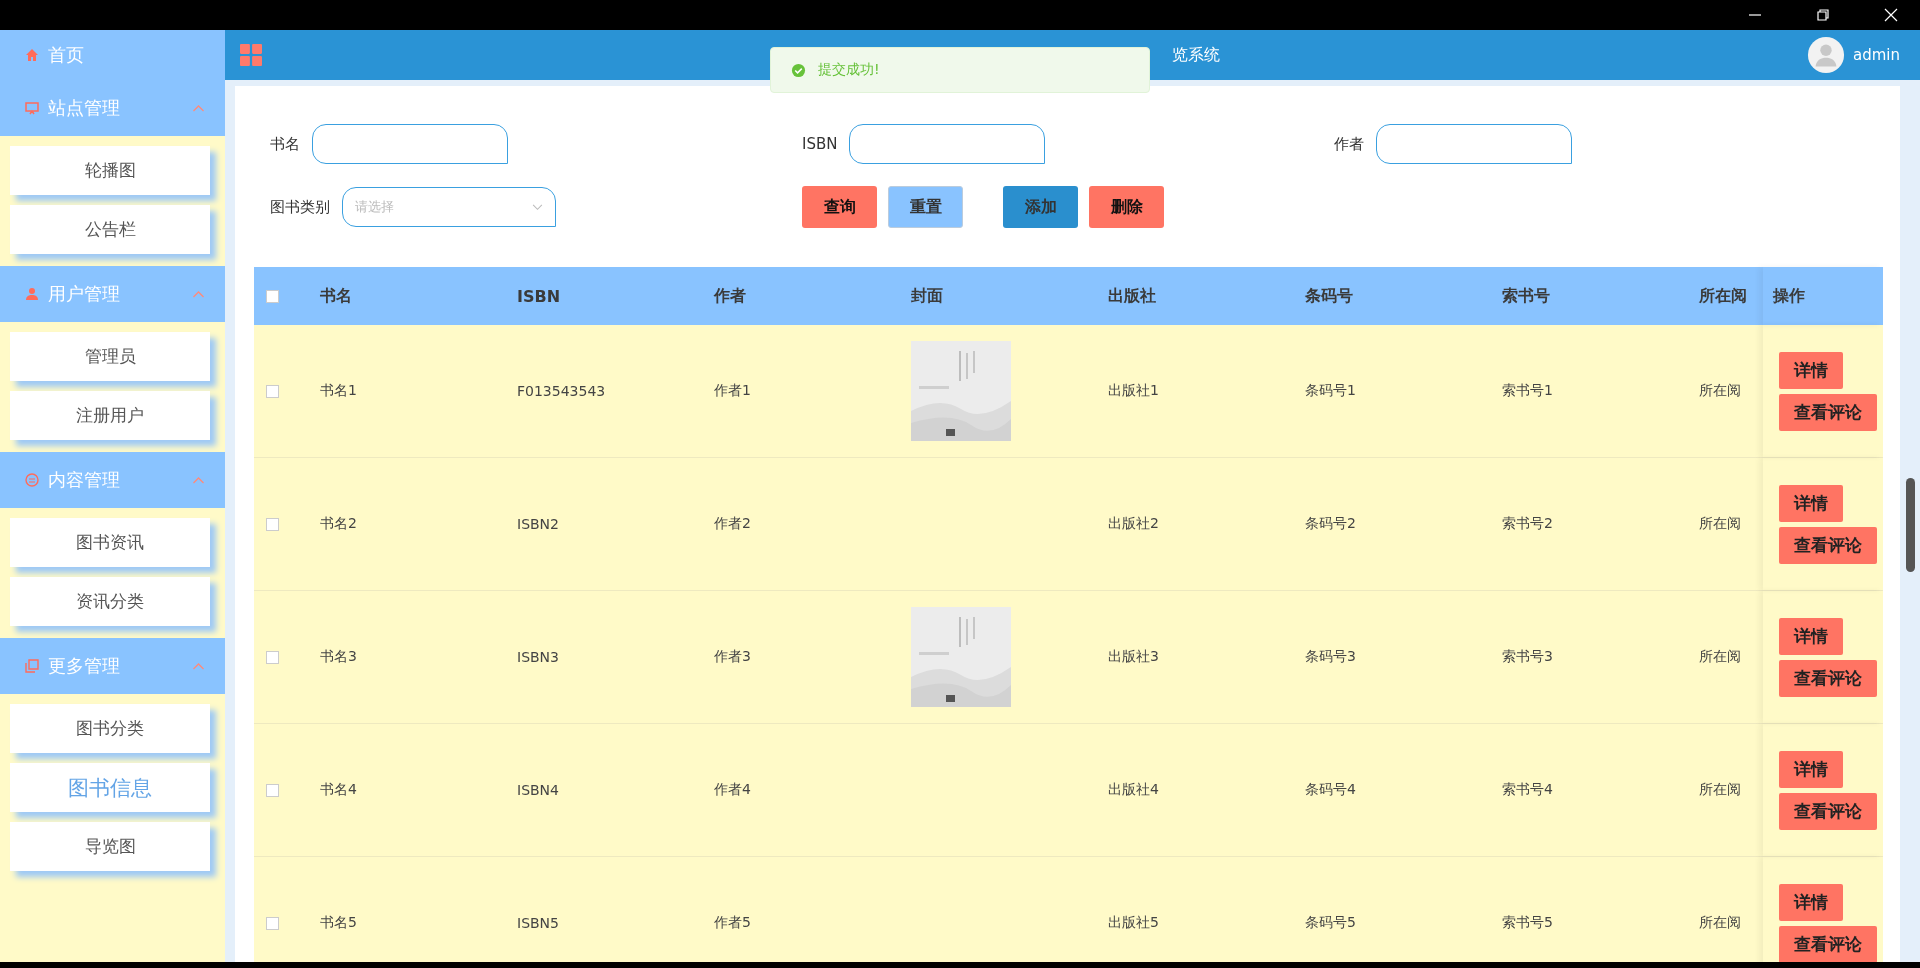 Image resolution: width=1920 pixels, height=968 pixels. I want to click on action-button: 查询, so click(839, 207).